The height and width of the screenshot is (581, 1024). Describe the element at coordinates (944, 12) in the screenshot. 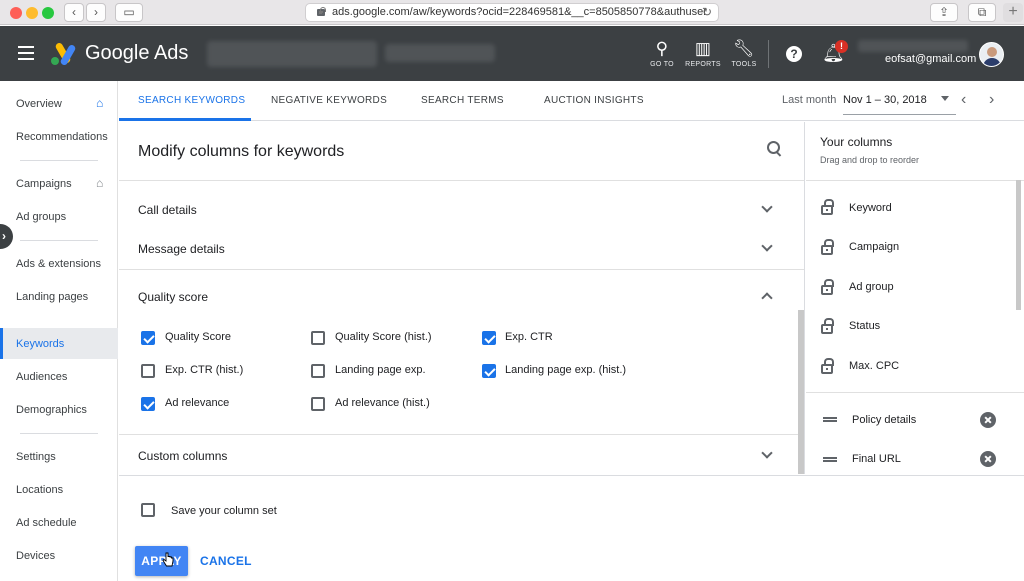

I see `share-button: ⇪` at that location.